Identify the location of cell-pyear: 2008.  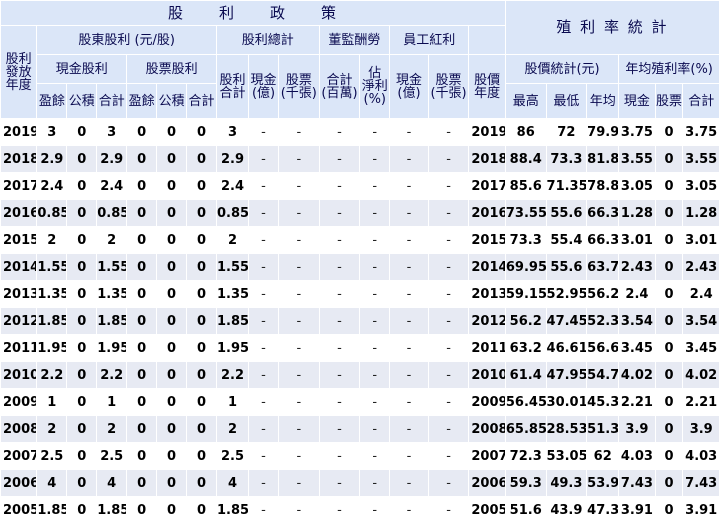
(487, 429).